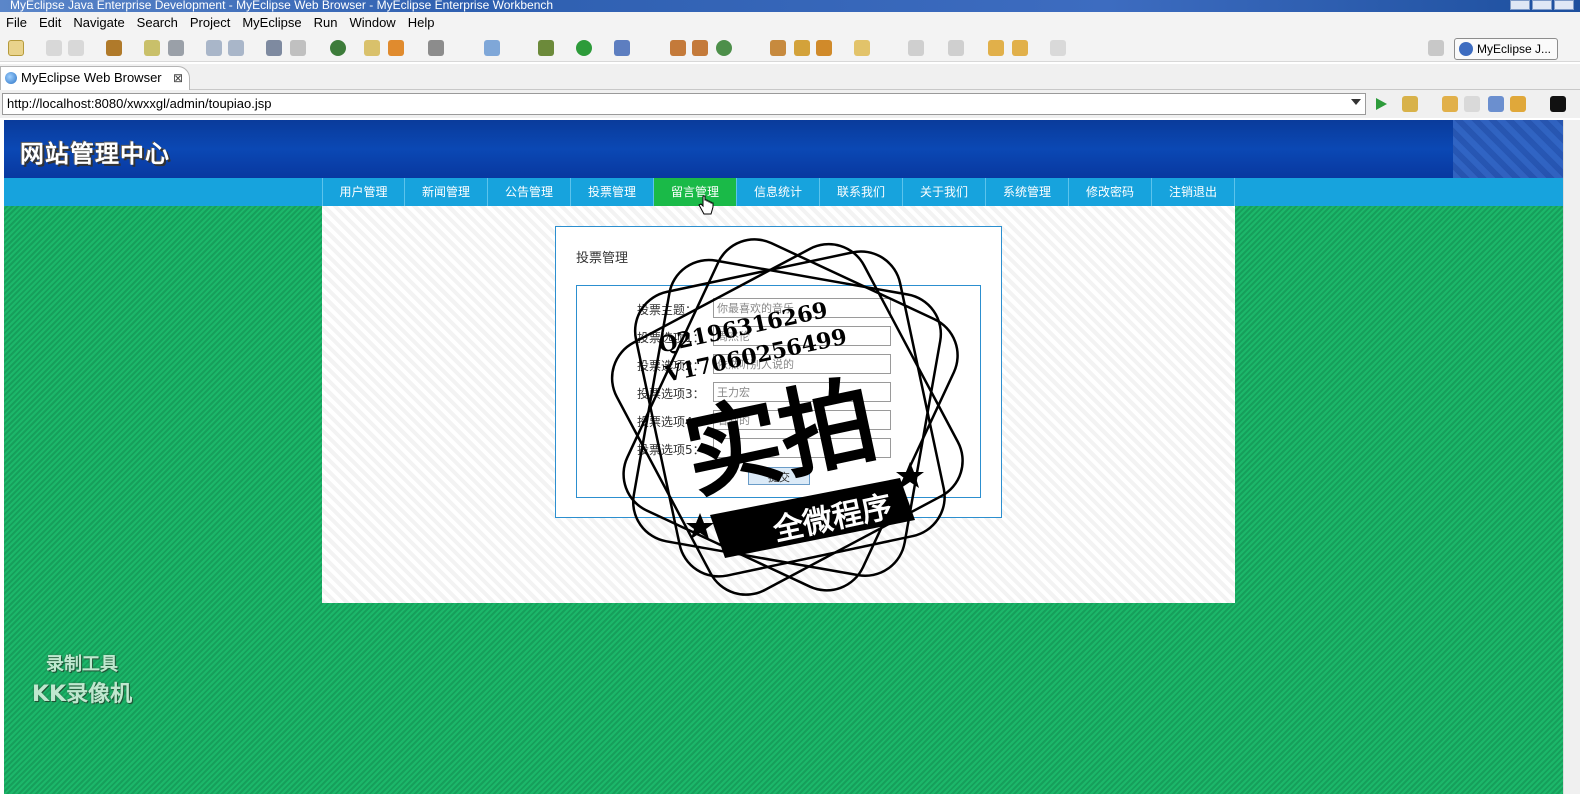 This screenshot has height=794, width=1580. Describe the element at coordinates (678, 48) in the screenshot. I see `search-tool-icon` at that location.